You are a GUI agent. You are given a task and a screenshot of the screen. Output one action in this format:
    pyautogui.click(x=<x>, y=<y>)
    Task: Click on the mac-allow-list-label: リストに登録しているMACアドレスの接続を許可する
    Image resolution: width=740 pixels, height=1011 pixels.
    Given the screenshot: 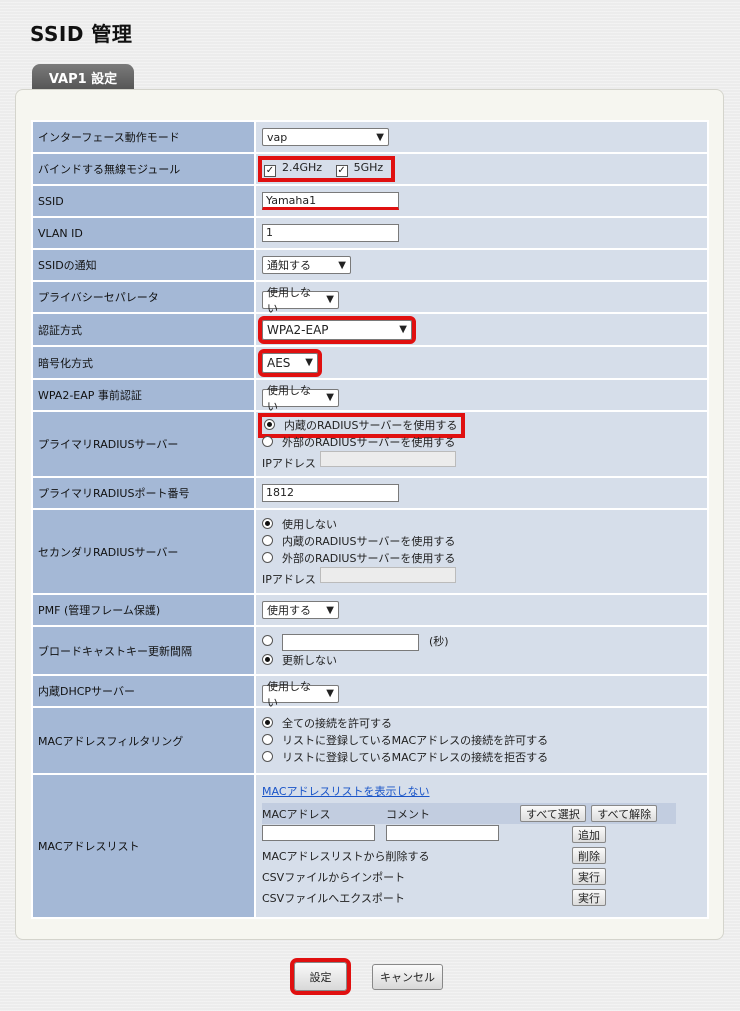 What is the action you would take?
    pyautogui.click(x=415, y=740)
    